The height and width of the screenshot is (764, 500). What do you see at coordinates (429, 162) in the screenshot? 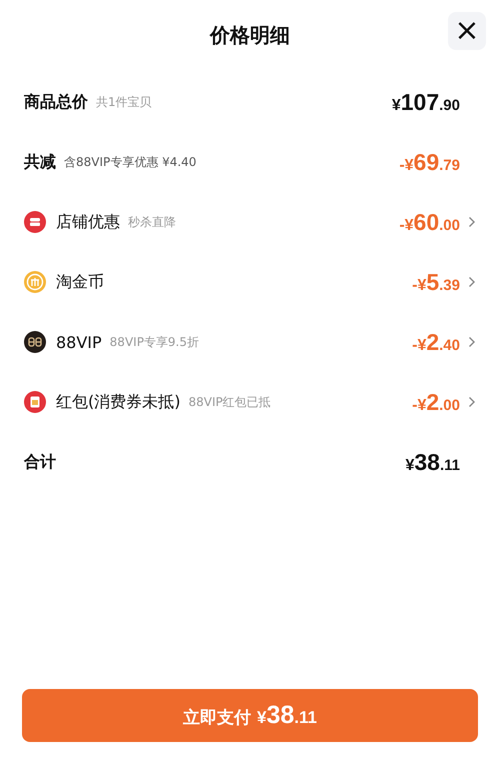
I see `amount-text: -¥69.79` at bounding box center [429, 162].